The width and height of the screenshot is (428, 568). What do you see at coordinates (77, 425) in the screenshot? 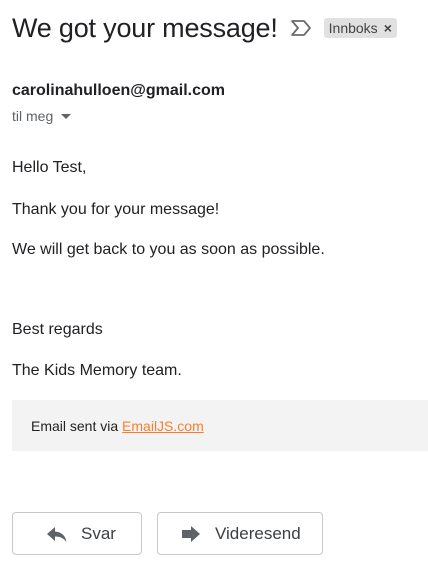
I see `footer-prefix: Email sent via` at bounding box center [77, 425].